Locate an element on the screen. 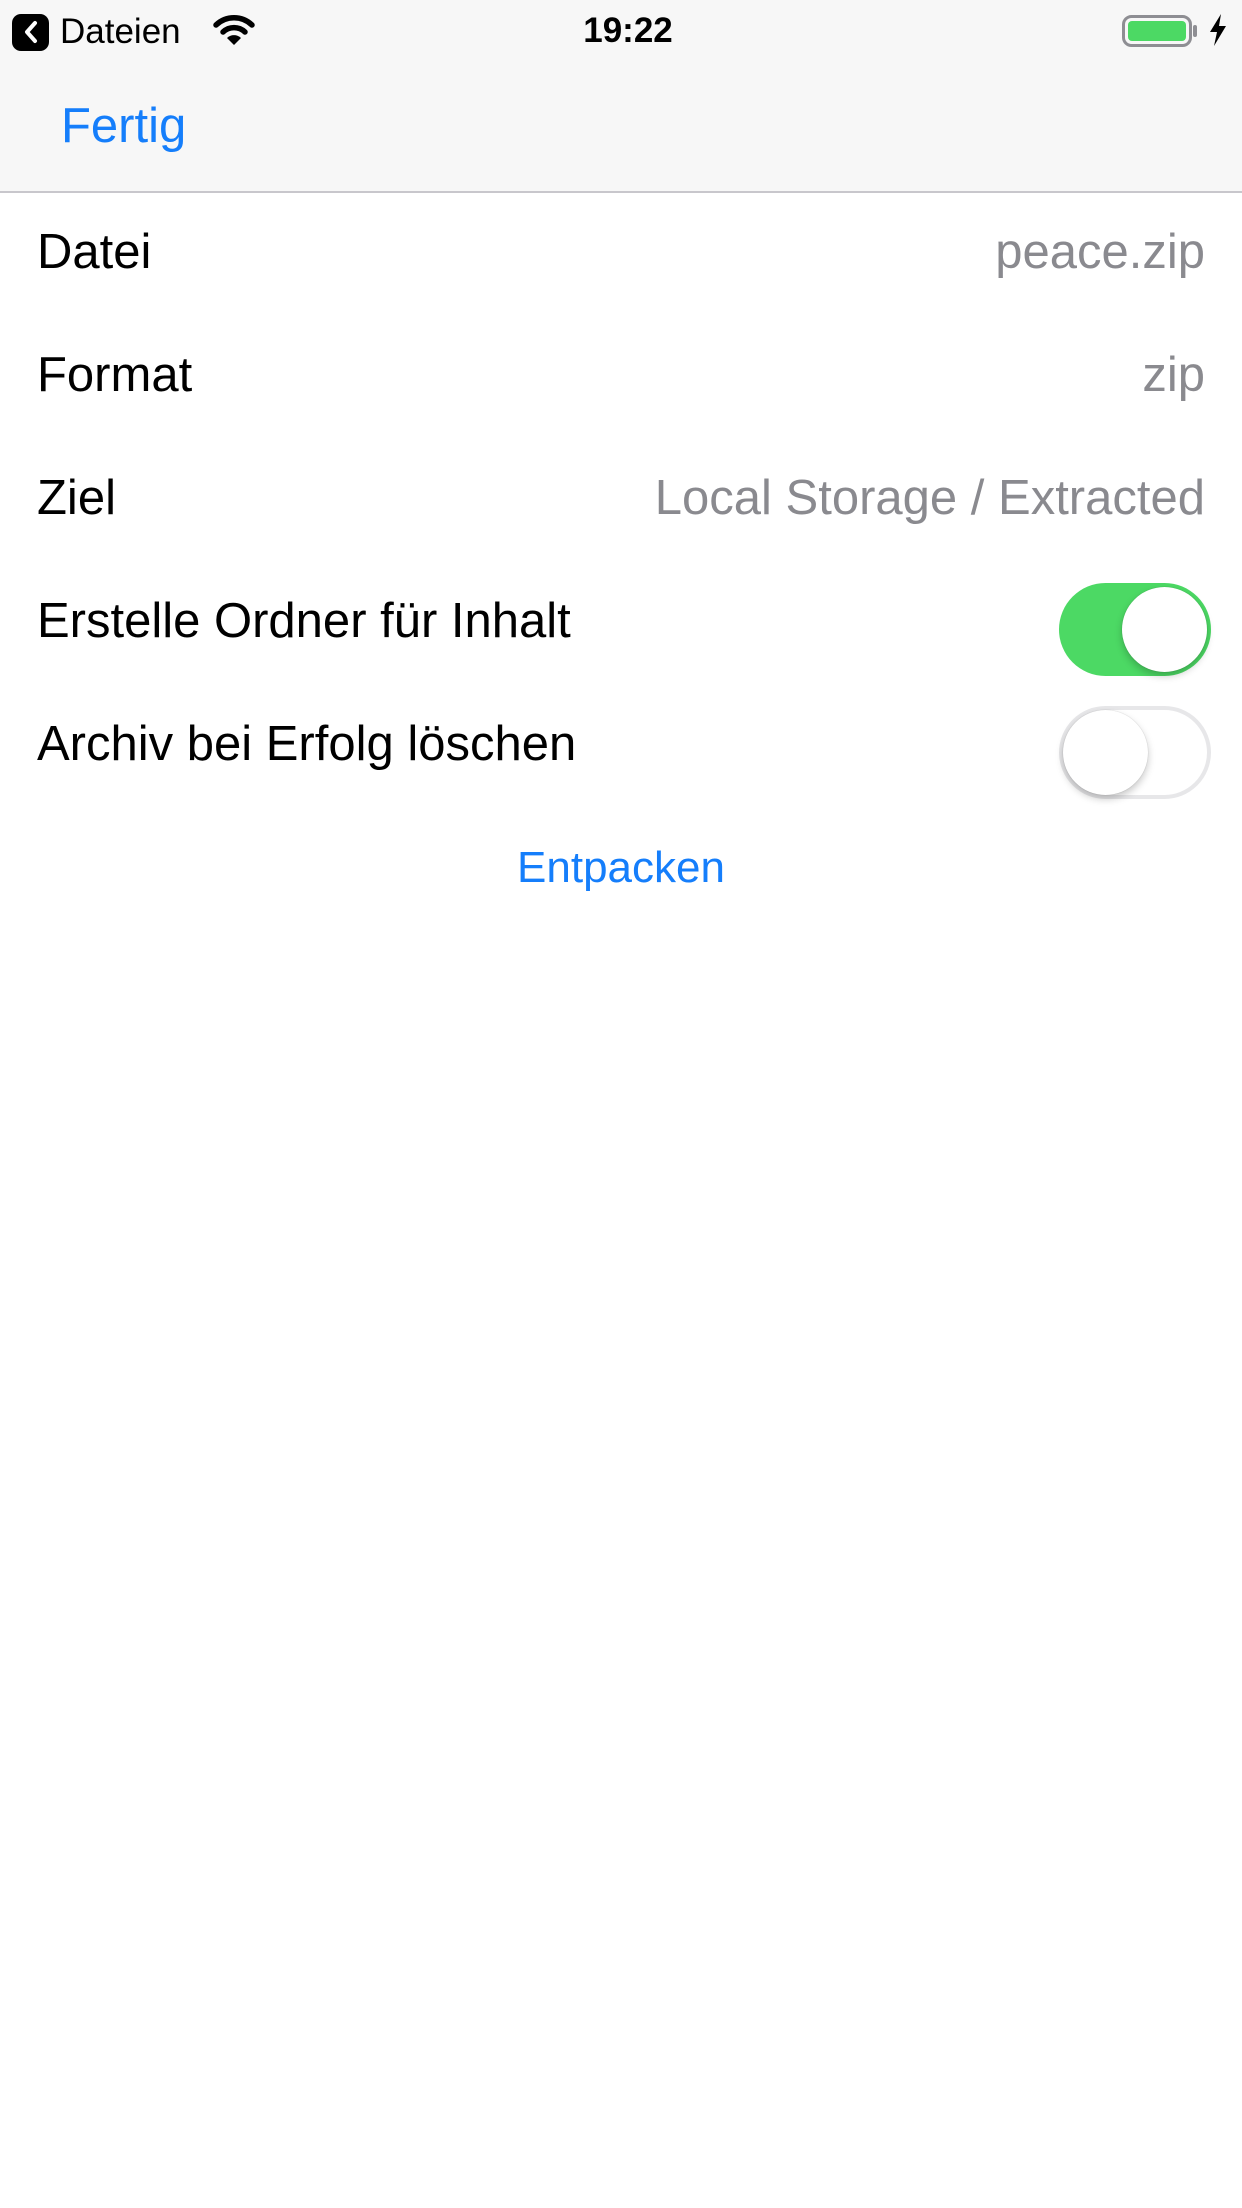  status-bar: Dateien 19:22 is located at coordinates (621, 31).